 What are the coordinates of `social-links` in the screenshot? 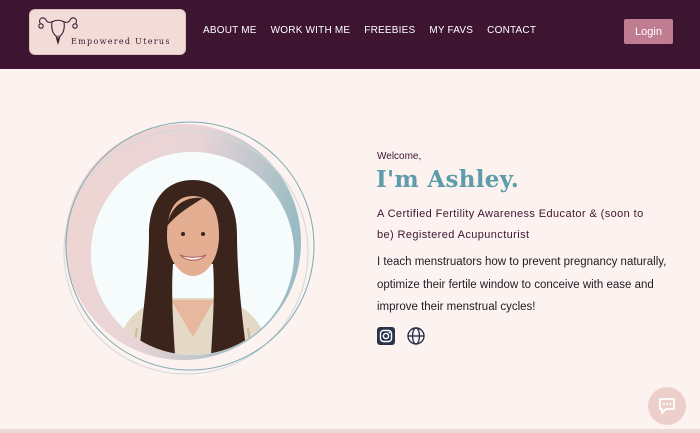 It's located at (401, 336).